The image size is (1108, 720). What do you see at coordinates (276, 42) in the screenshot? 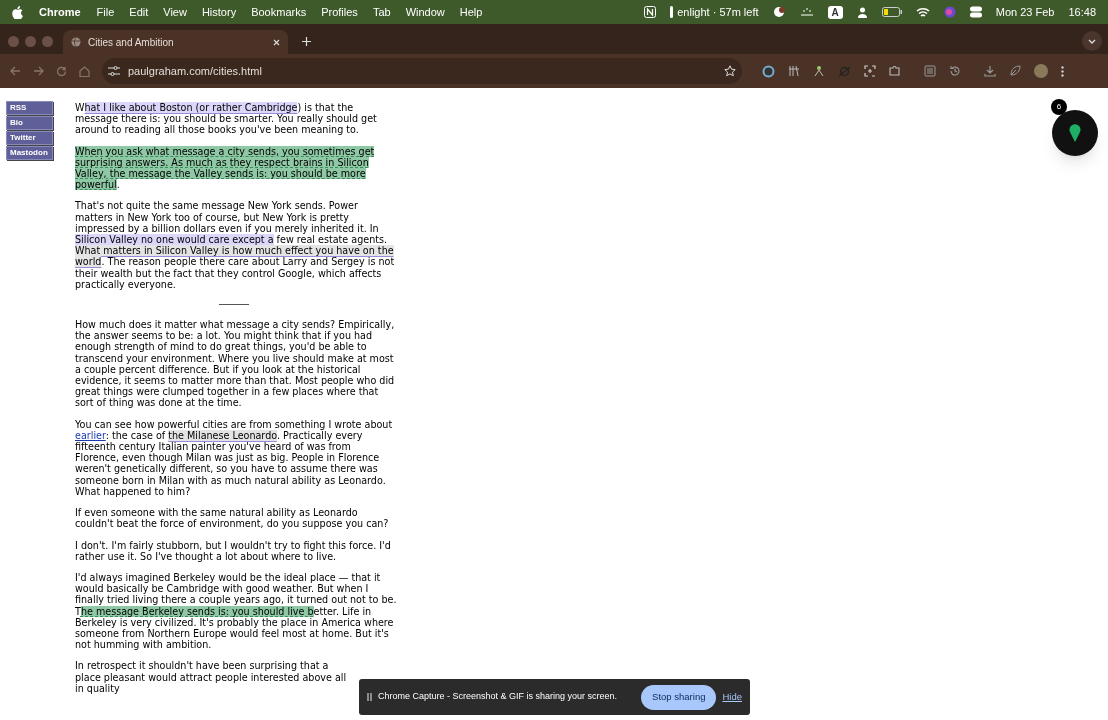
I see `close-icon` at bounding box center [276, 42].